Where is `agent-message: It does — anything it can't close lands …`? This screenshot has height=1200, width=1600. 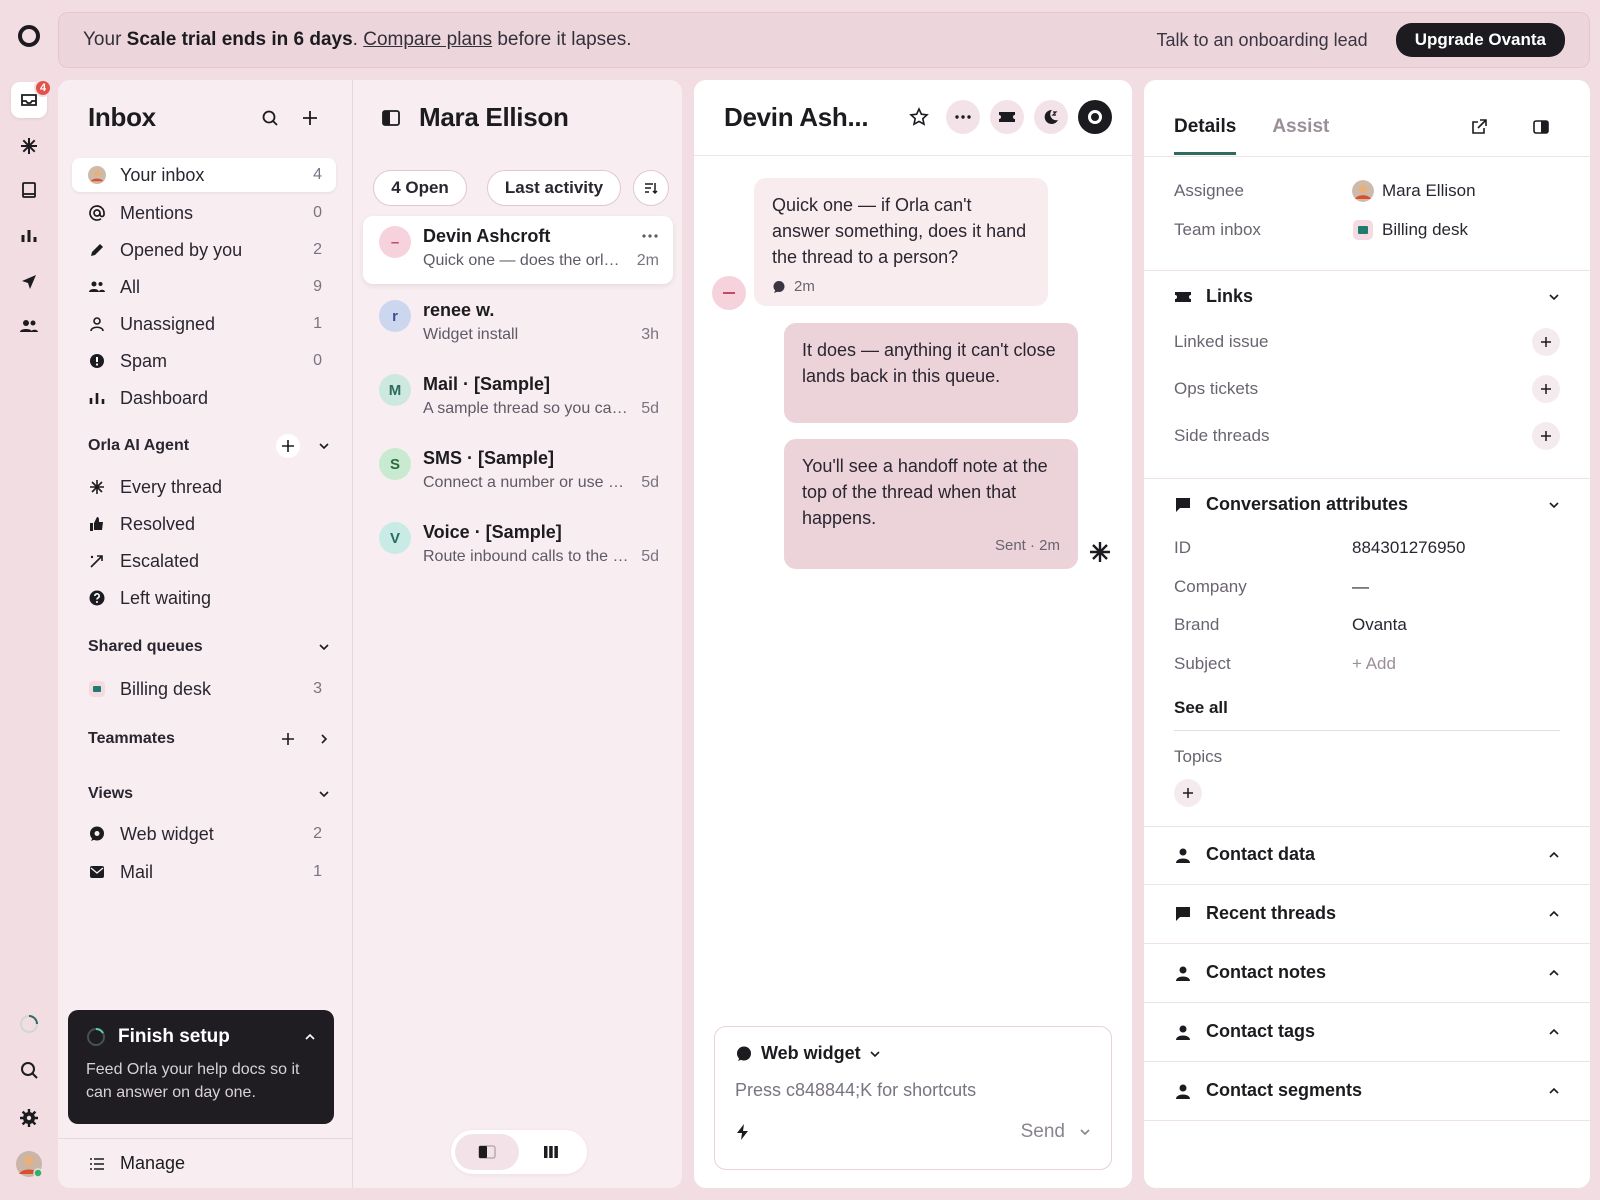 agent-message: It does — anything it can't close lands … is located at coordinates (931, 373).